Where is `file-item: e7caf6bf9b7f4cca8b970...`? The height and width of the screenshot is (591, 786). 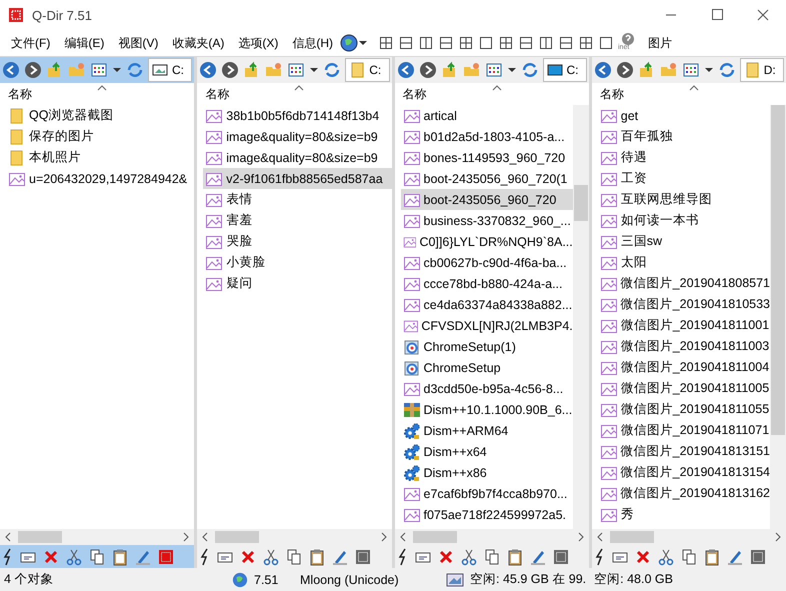
file-item: e7caf6bf9b7f4cca8b970... is located at coordinates (486, 493).